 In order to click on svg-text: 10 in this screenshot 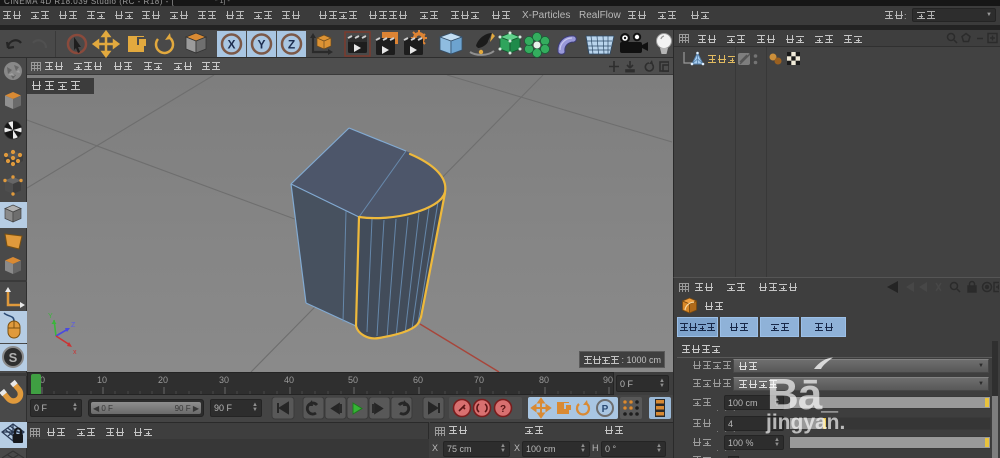, I will do `click(102, 380)`.